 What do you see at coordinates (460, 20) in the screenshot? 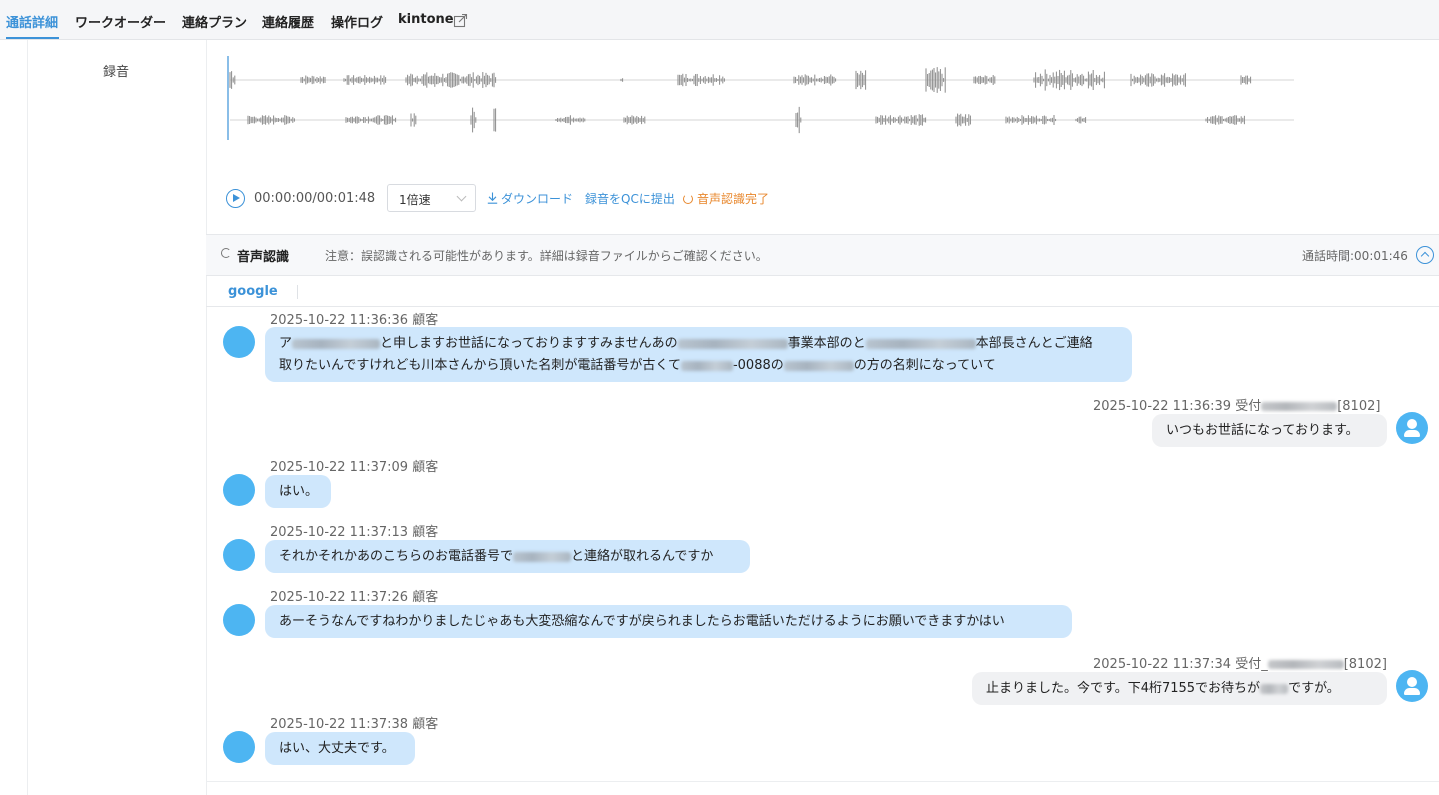
I see `external-link-icon` at bounding box center [460, 20].